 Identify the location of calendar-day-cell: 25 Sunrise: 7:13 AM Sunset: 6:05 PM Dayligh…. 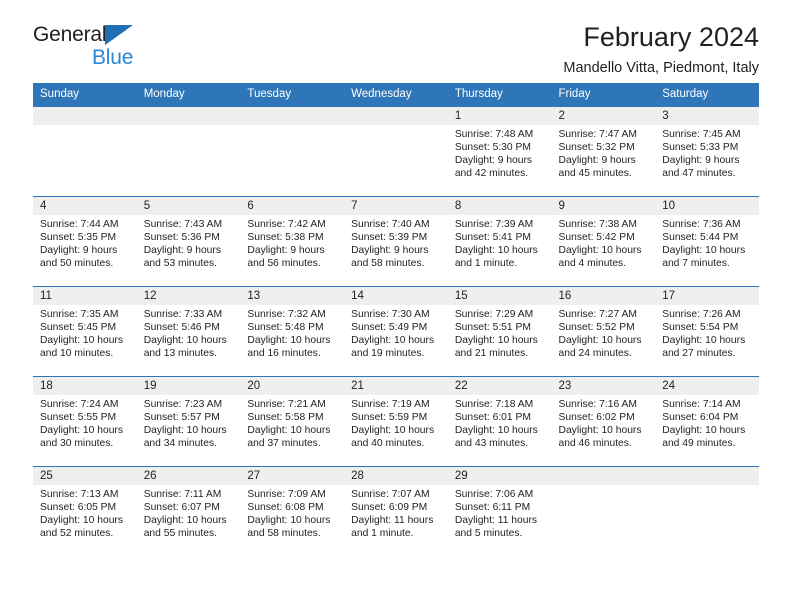
(85, 511).